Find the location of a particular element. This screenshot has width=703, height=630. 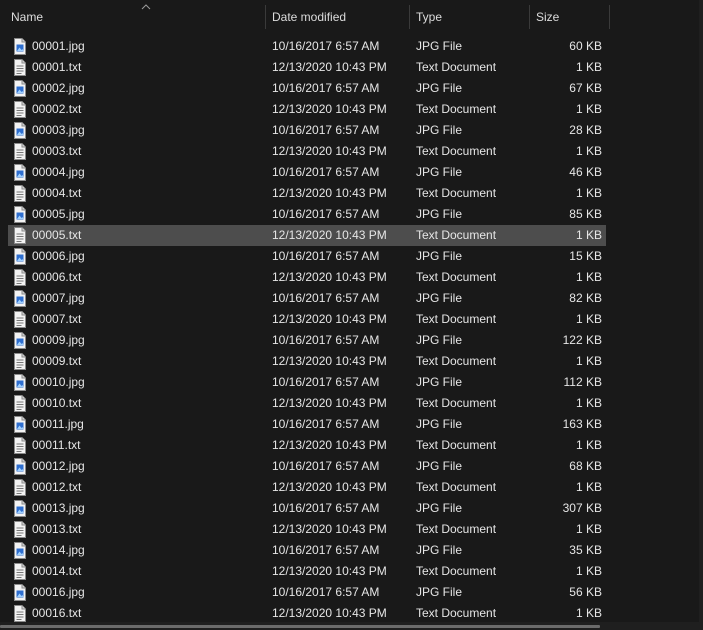

file-name: 00014.jpg is located at coordinates (58, 550).